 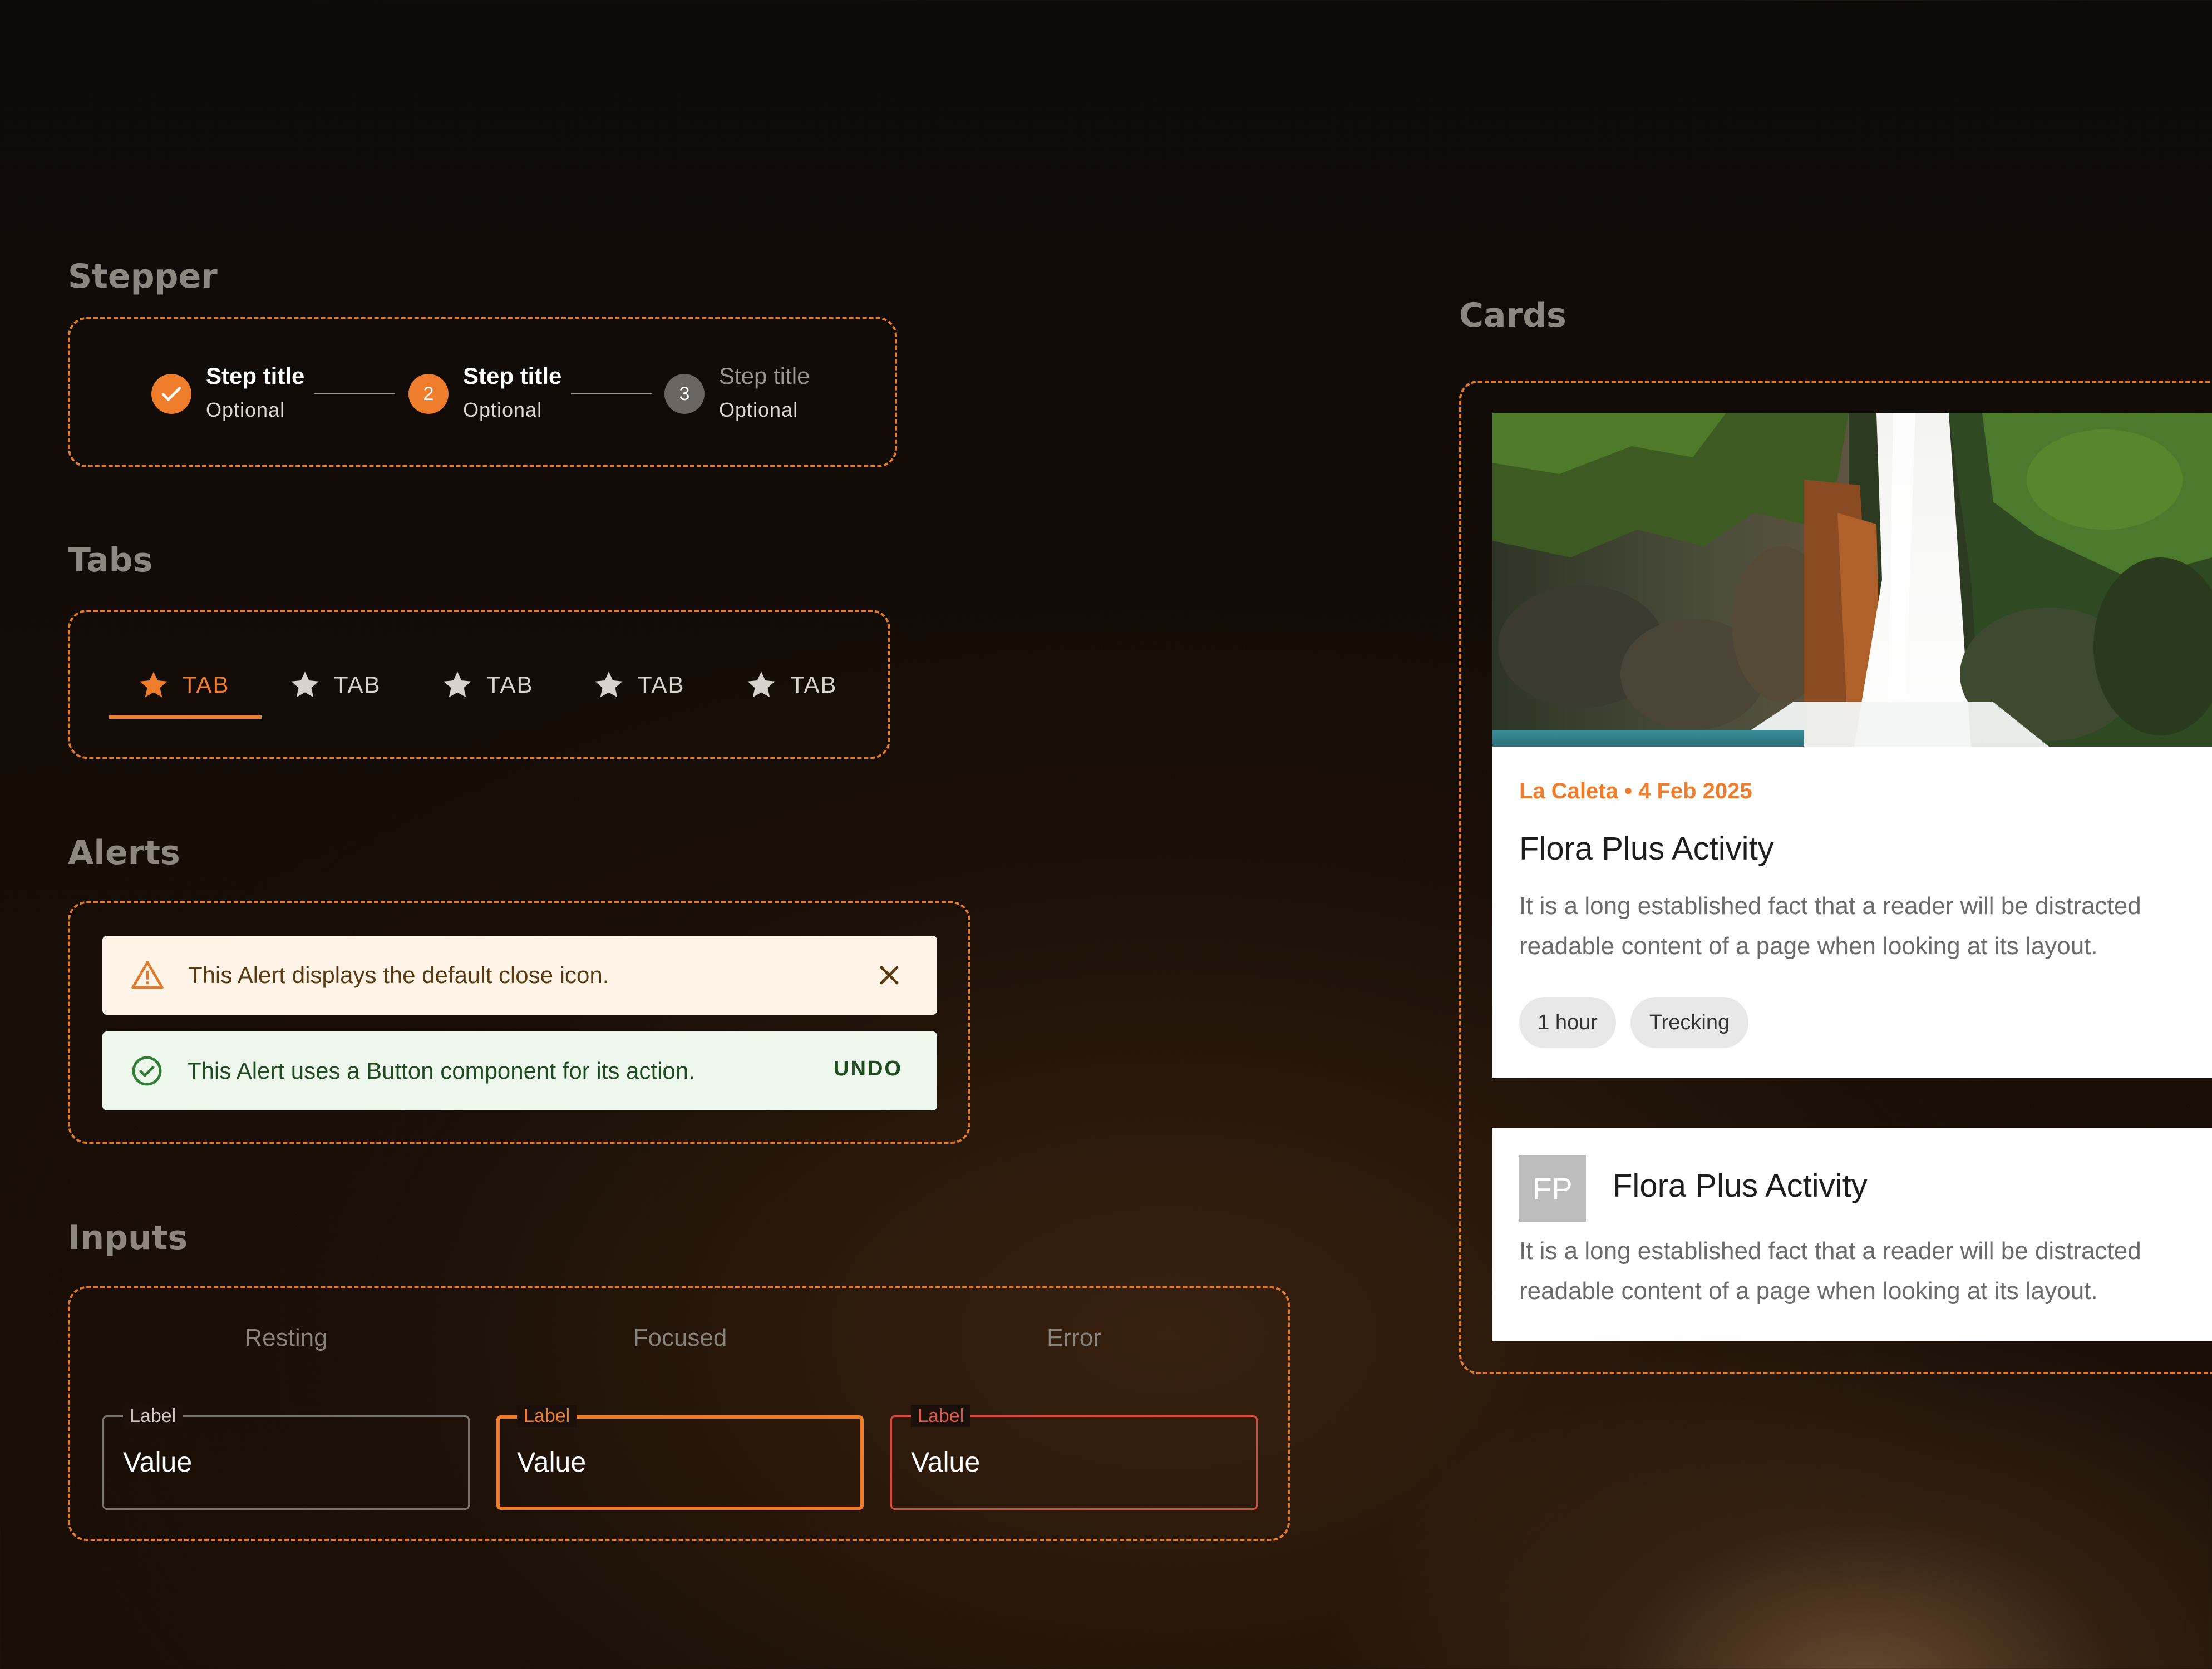 I want to click on tab-3-label: TAB, so click(x=510, y=684).